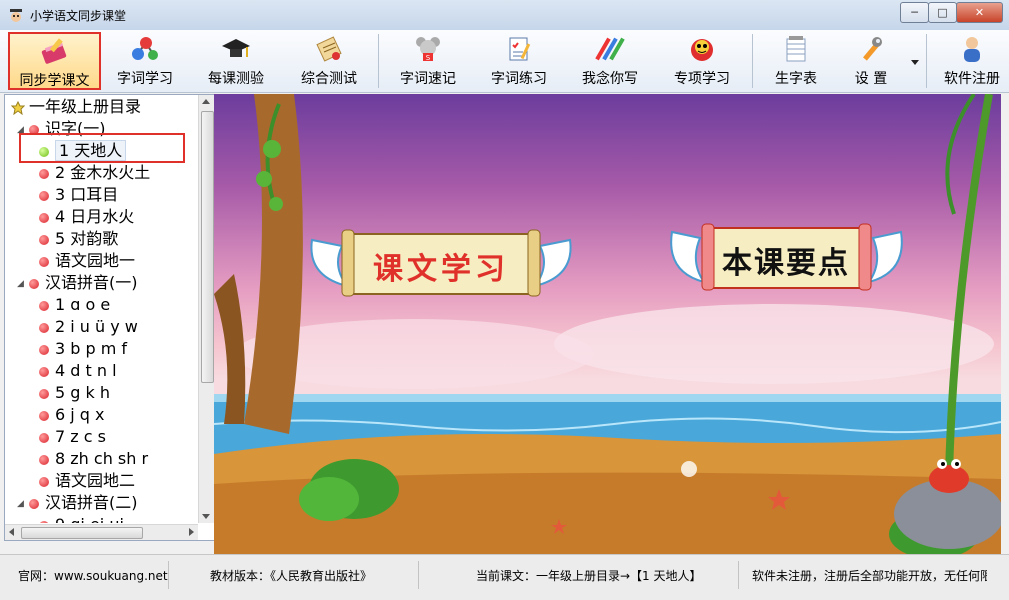 The width and height of the screenshot is (1009, 600). Describe the element at coordinates (95, 480) in the screenshot. I see `tree-item-label: 语文园地二` at that location.